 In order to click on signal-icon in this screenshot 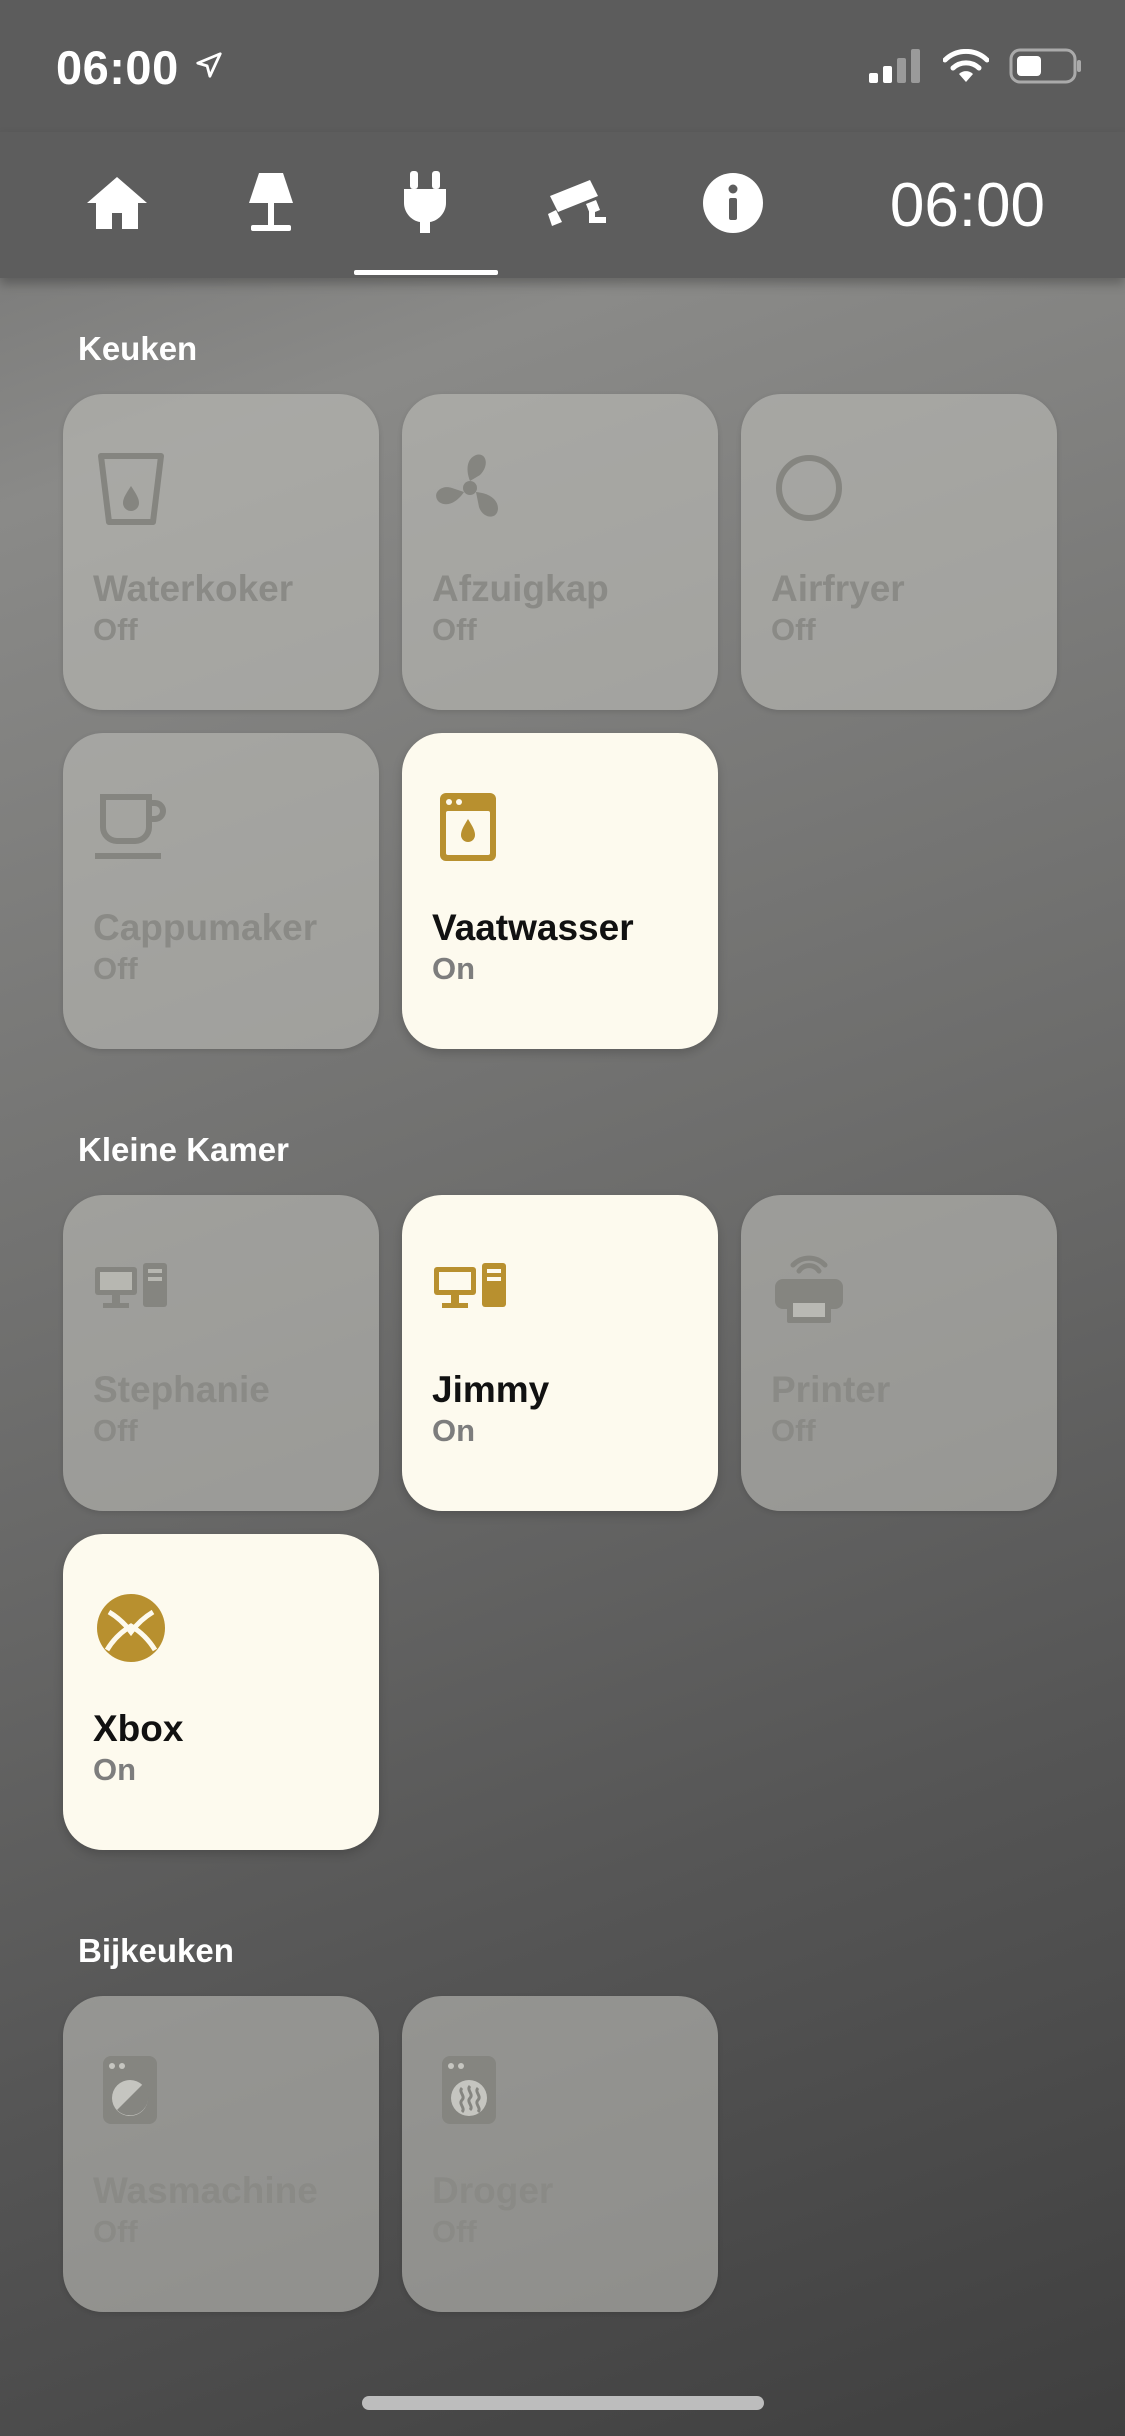, I will do `click(896, 68)`.